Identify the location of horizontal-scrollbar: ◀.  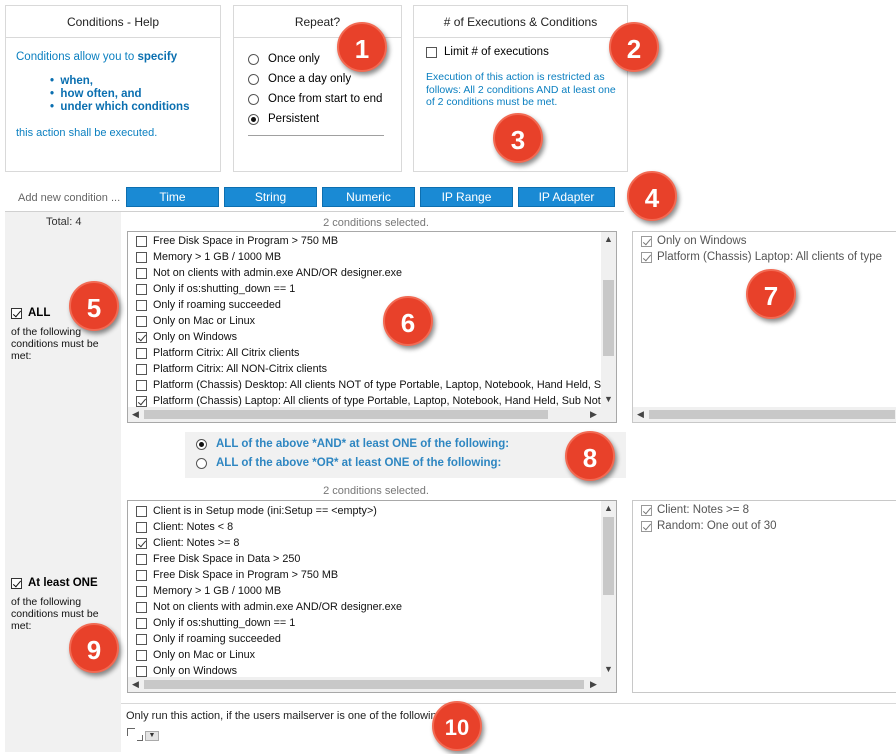
(764, 414).